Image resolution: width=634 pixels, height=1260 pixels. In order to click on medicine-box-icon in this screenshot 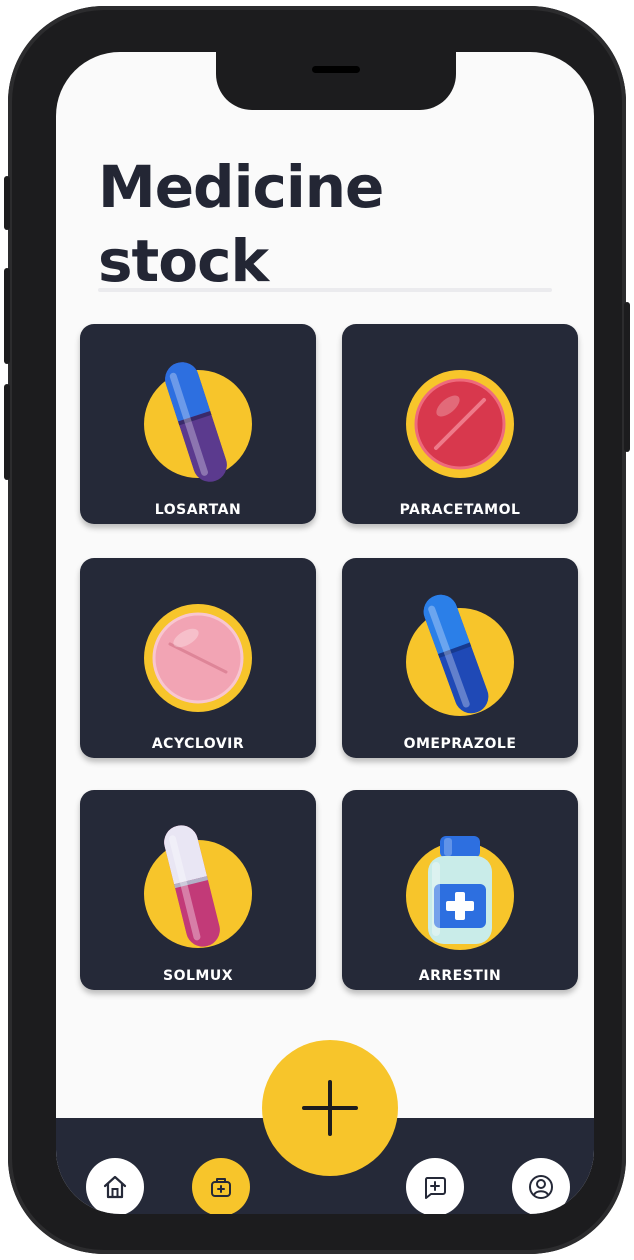, I will do `click(221, 1187)`.